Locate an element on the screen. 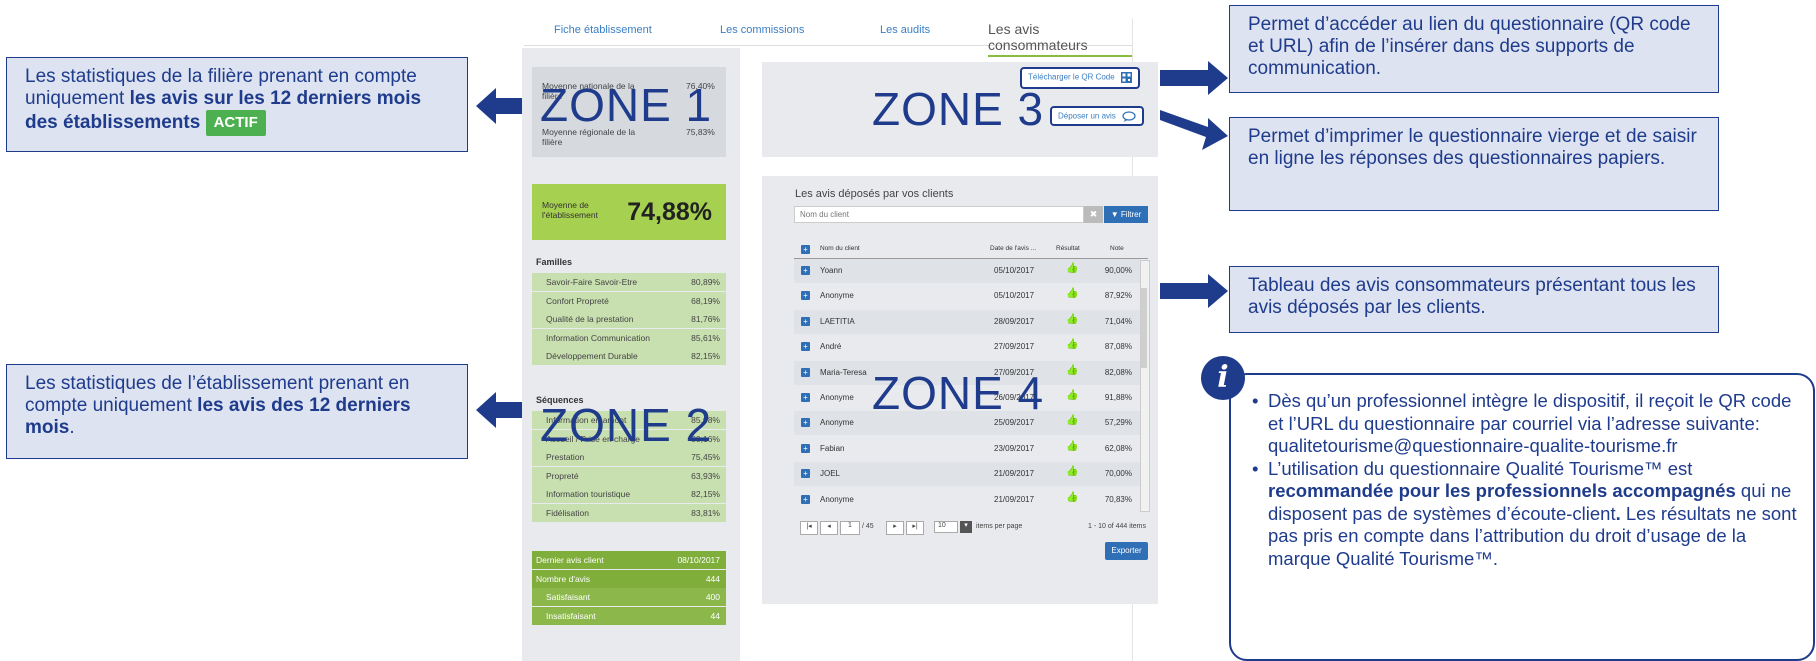 Image resolution: width=1816 pixels, height=661 pixels. col-result: Résultat is located at coordinates (1068, 248).